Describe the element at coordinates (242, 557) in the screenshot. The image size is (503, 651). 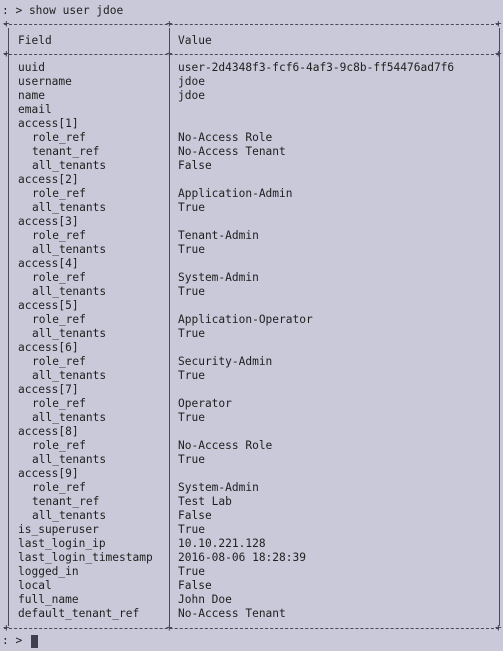
I see `table-row-value: 2016-08-06 18:28:39` at that location.